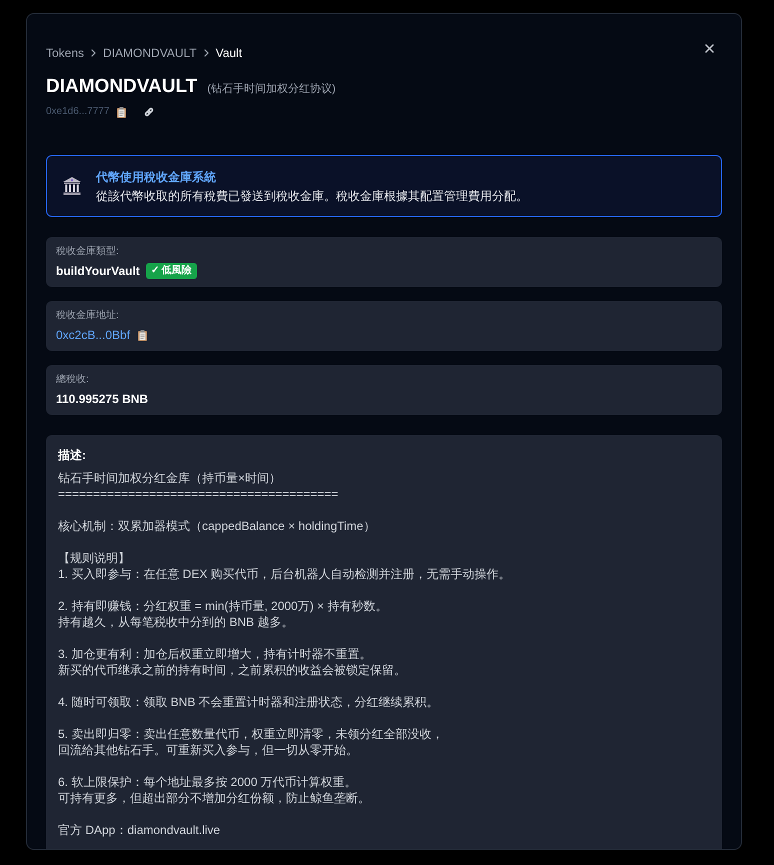 This screenshot has height=865, width=774. I want to click on description-line: ========================================, so click(198, 494).